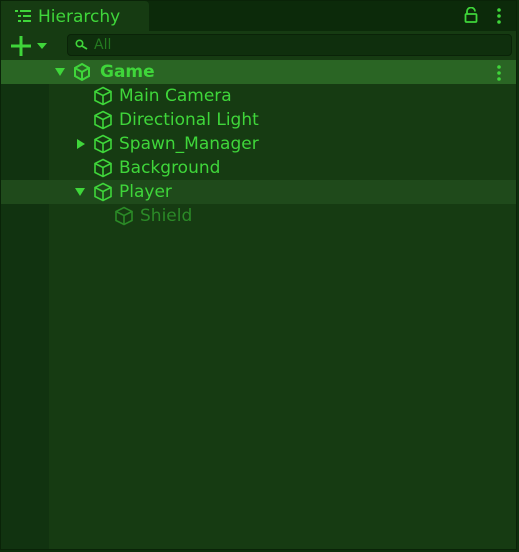  Describe the element at coordinates (471, 15) in the screenshot. I see `lock-icon` at that location.